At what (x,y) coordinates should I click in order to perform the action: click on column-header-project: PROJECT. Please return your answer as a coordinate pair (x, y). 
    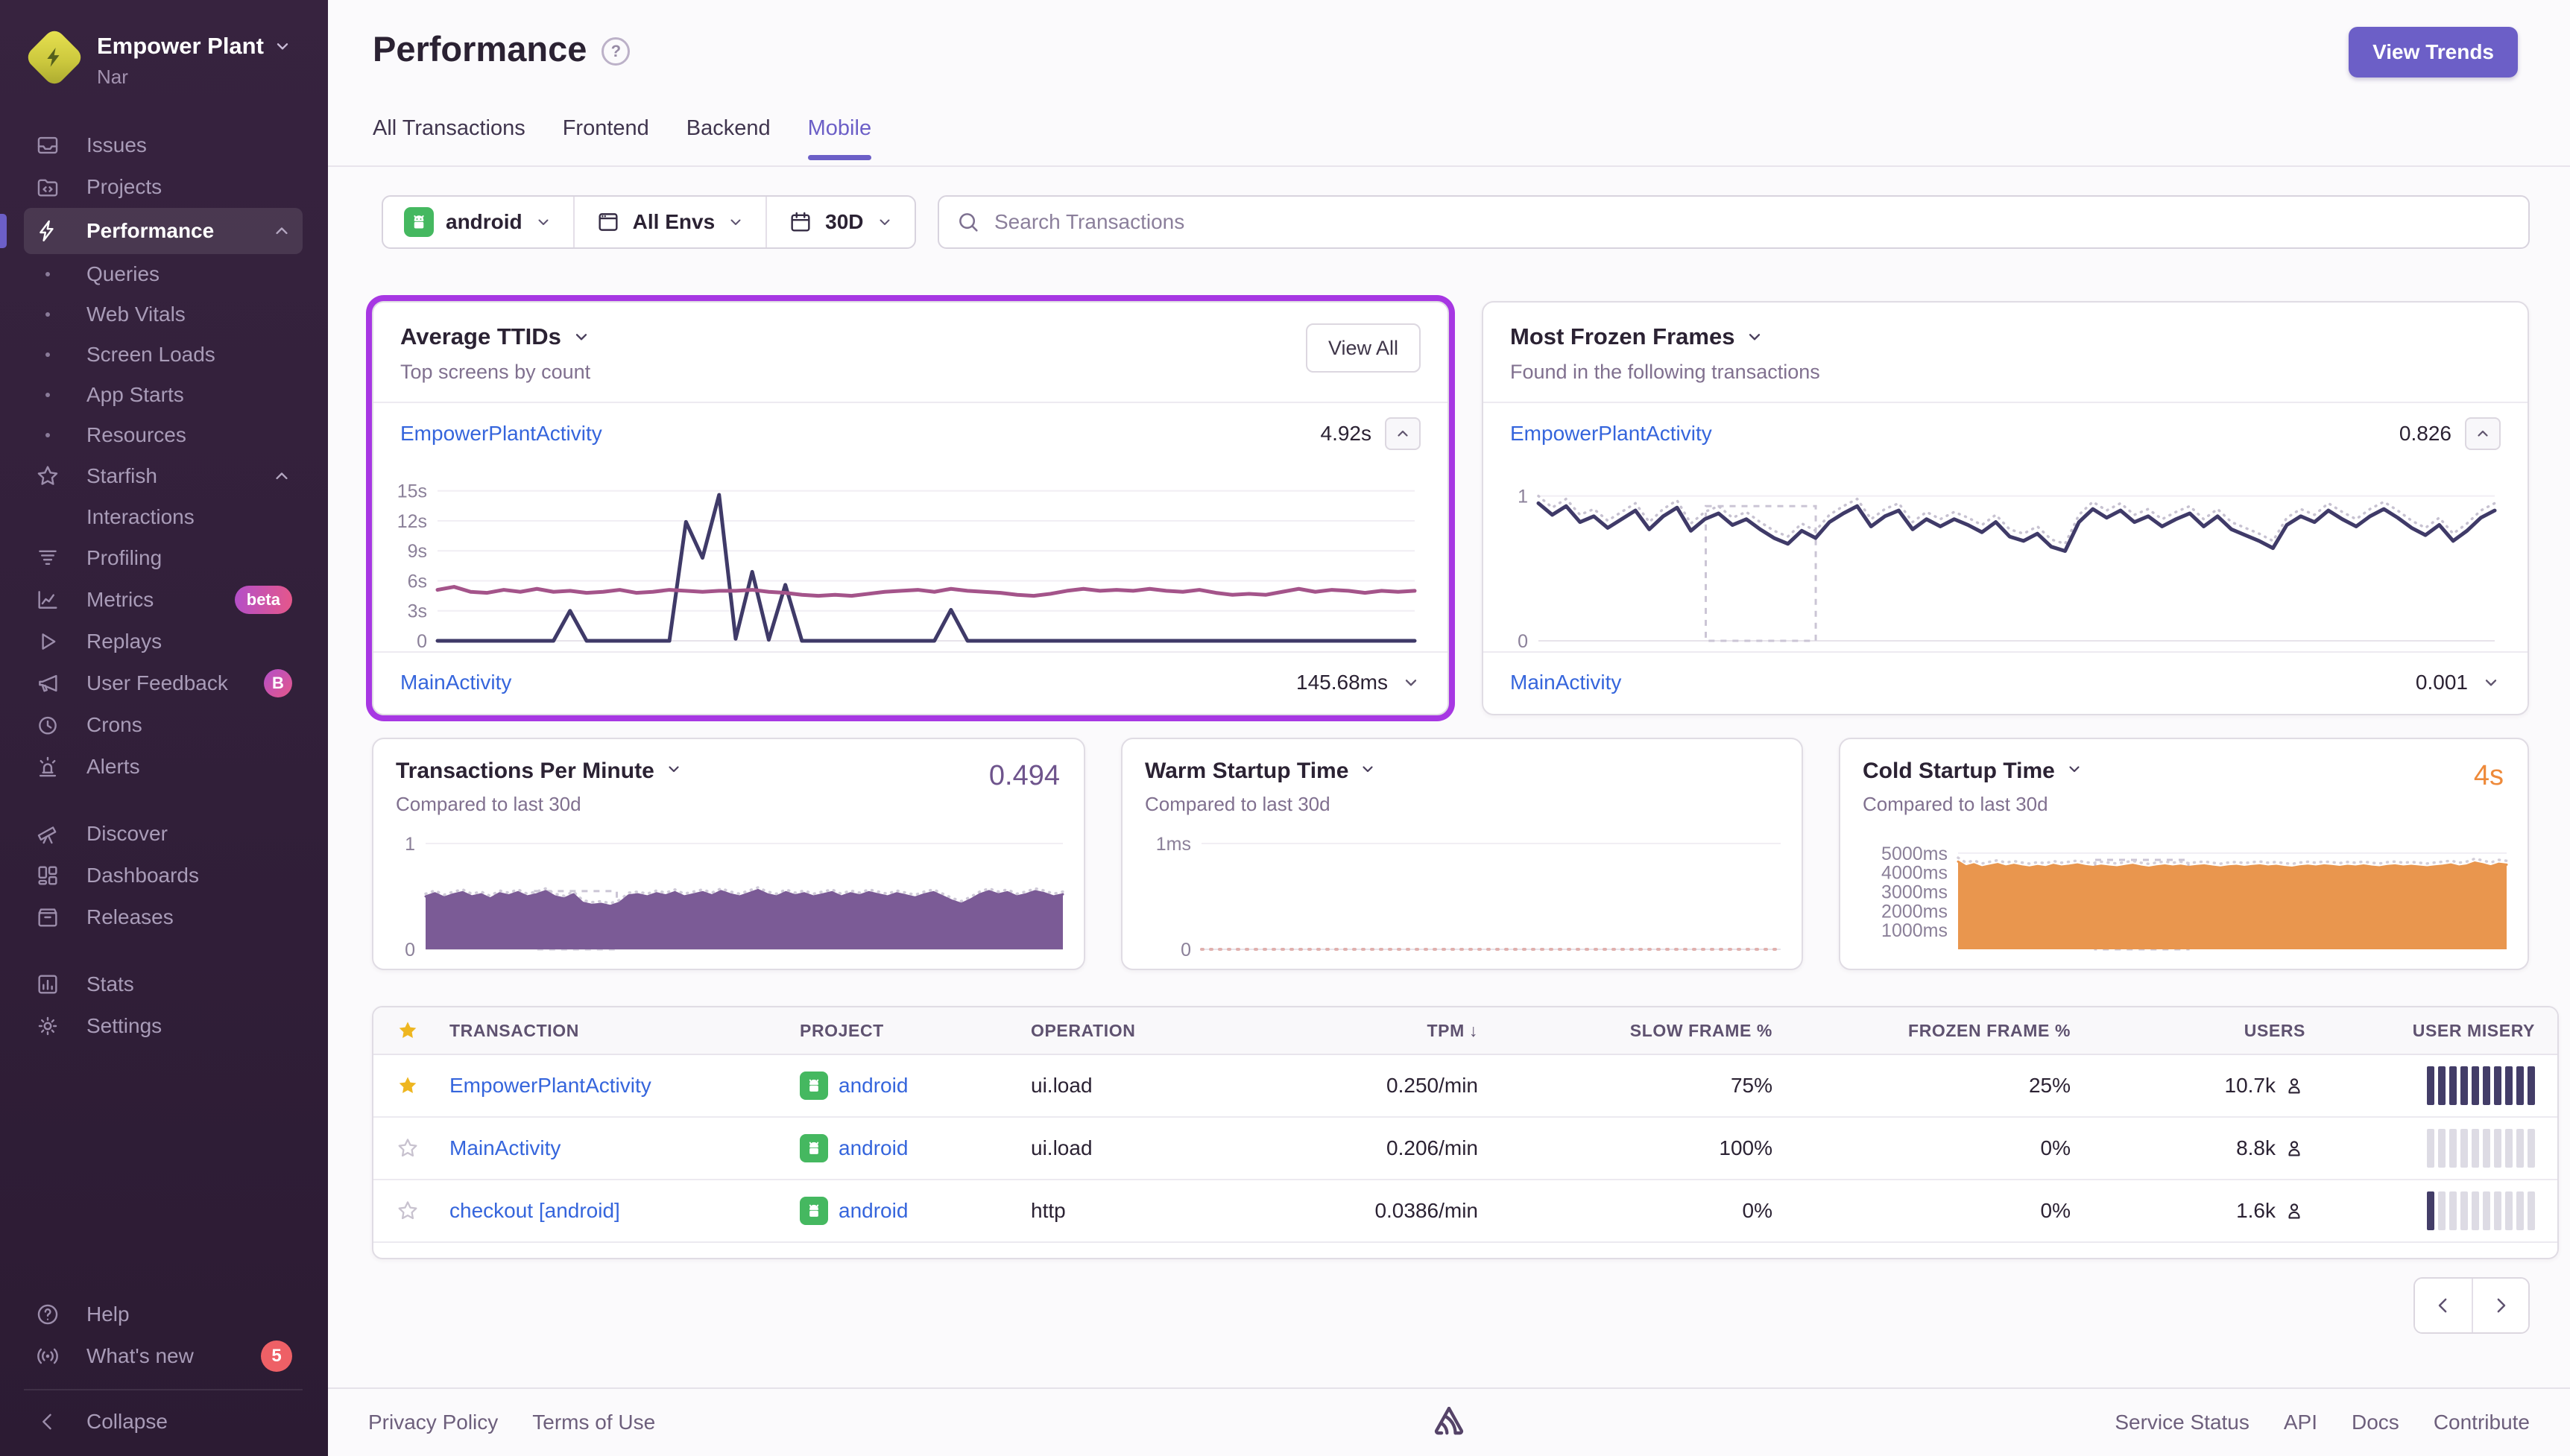
    Looking at the image, I should click on (915, 1031).